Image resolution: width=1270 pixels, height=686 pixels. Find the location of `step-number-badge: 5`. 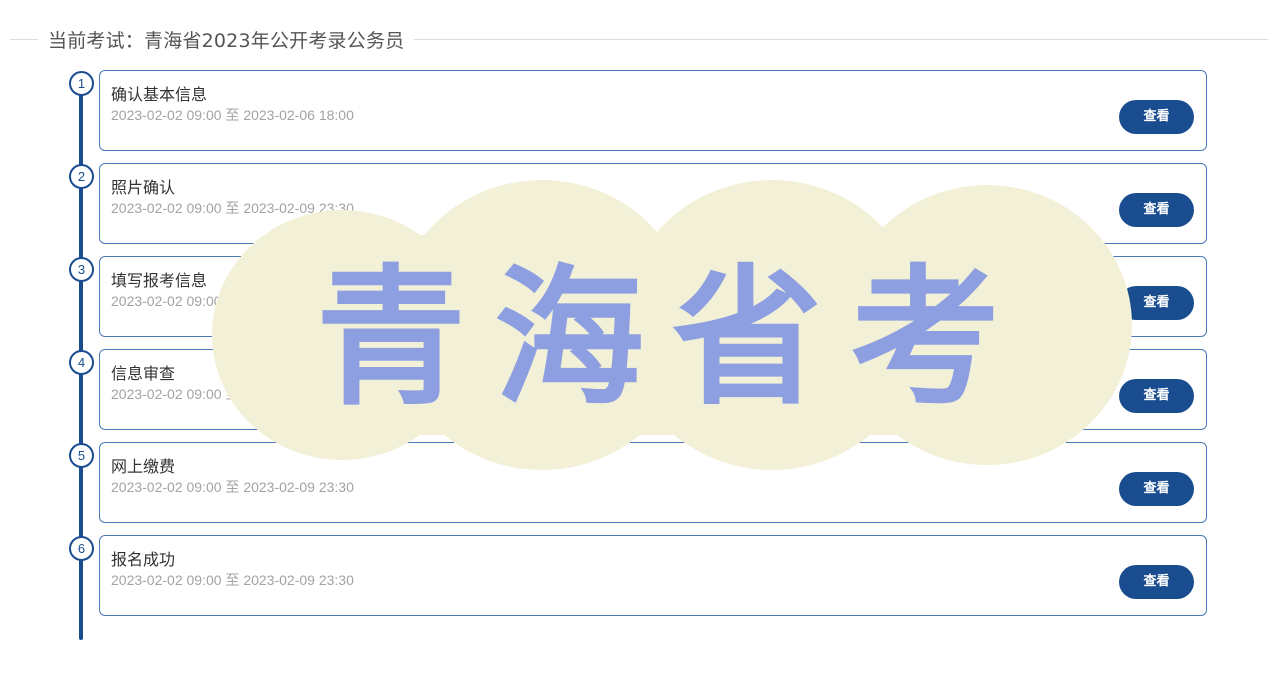

step-number-badge: 5 is located at coordinates (81, 455).